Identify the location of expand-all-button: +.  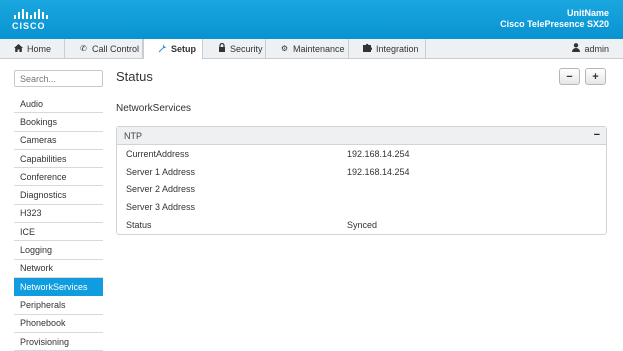
(595, 76).